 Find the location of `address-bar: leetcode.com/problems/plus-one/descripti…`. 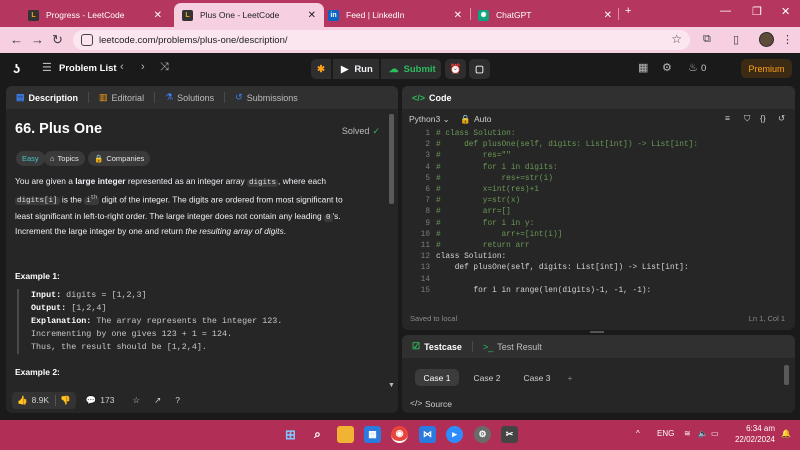

address-bar: leetcode.com/problems/plus-one/descripti… is located at coordinates (381, 40).